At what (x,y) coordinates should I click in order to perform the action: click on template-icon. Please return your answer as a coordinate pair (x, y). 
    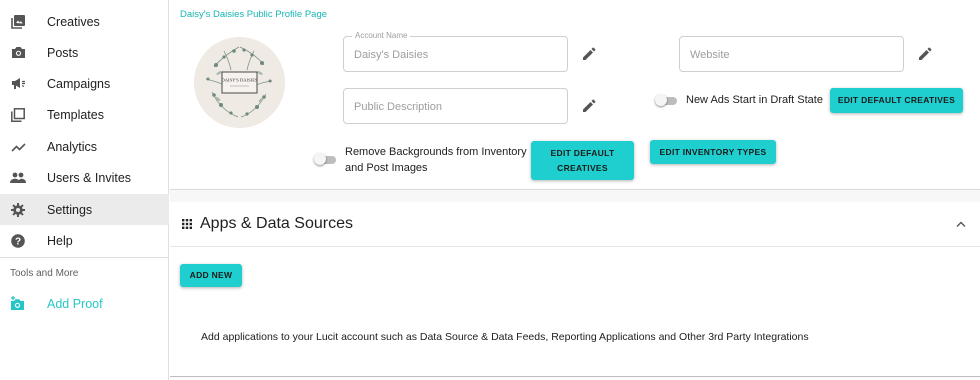
    Looking at the image, I should click on (18, 115).